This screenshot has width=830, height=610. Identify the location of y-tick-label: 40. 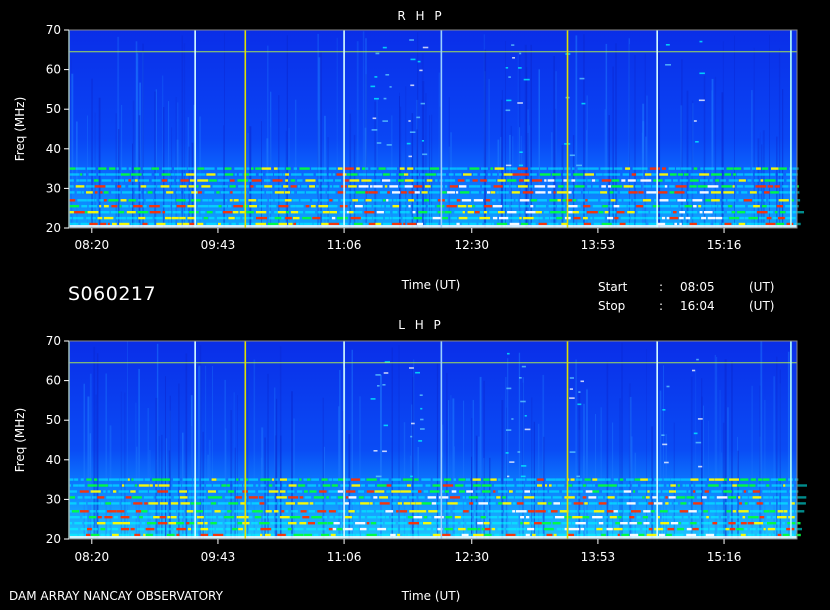
(53, 460).